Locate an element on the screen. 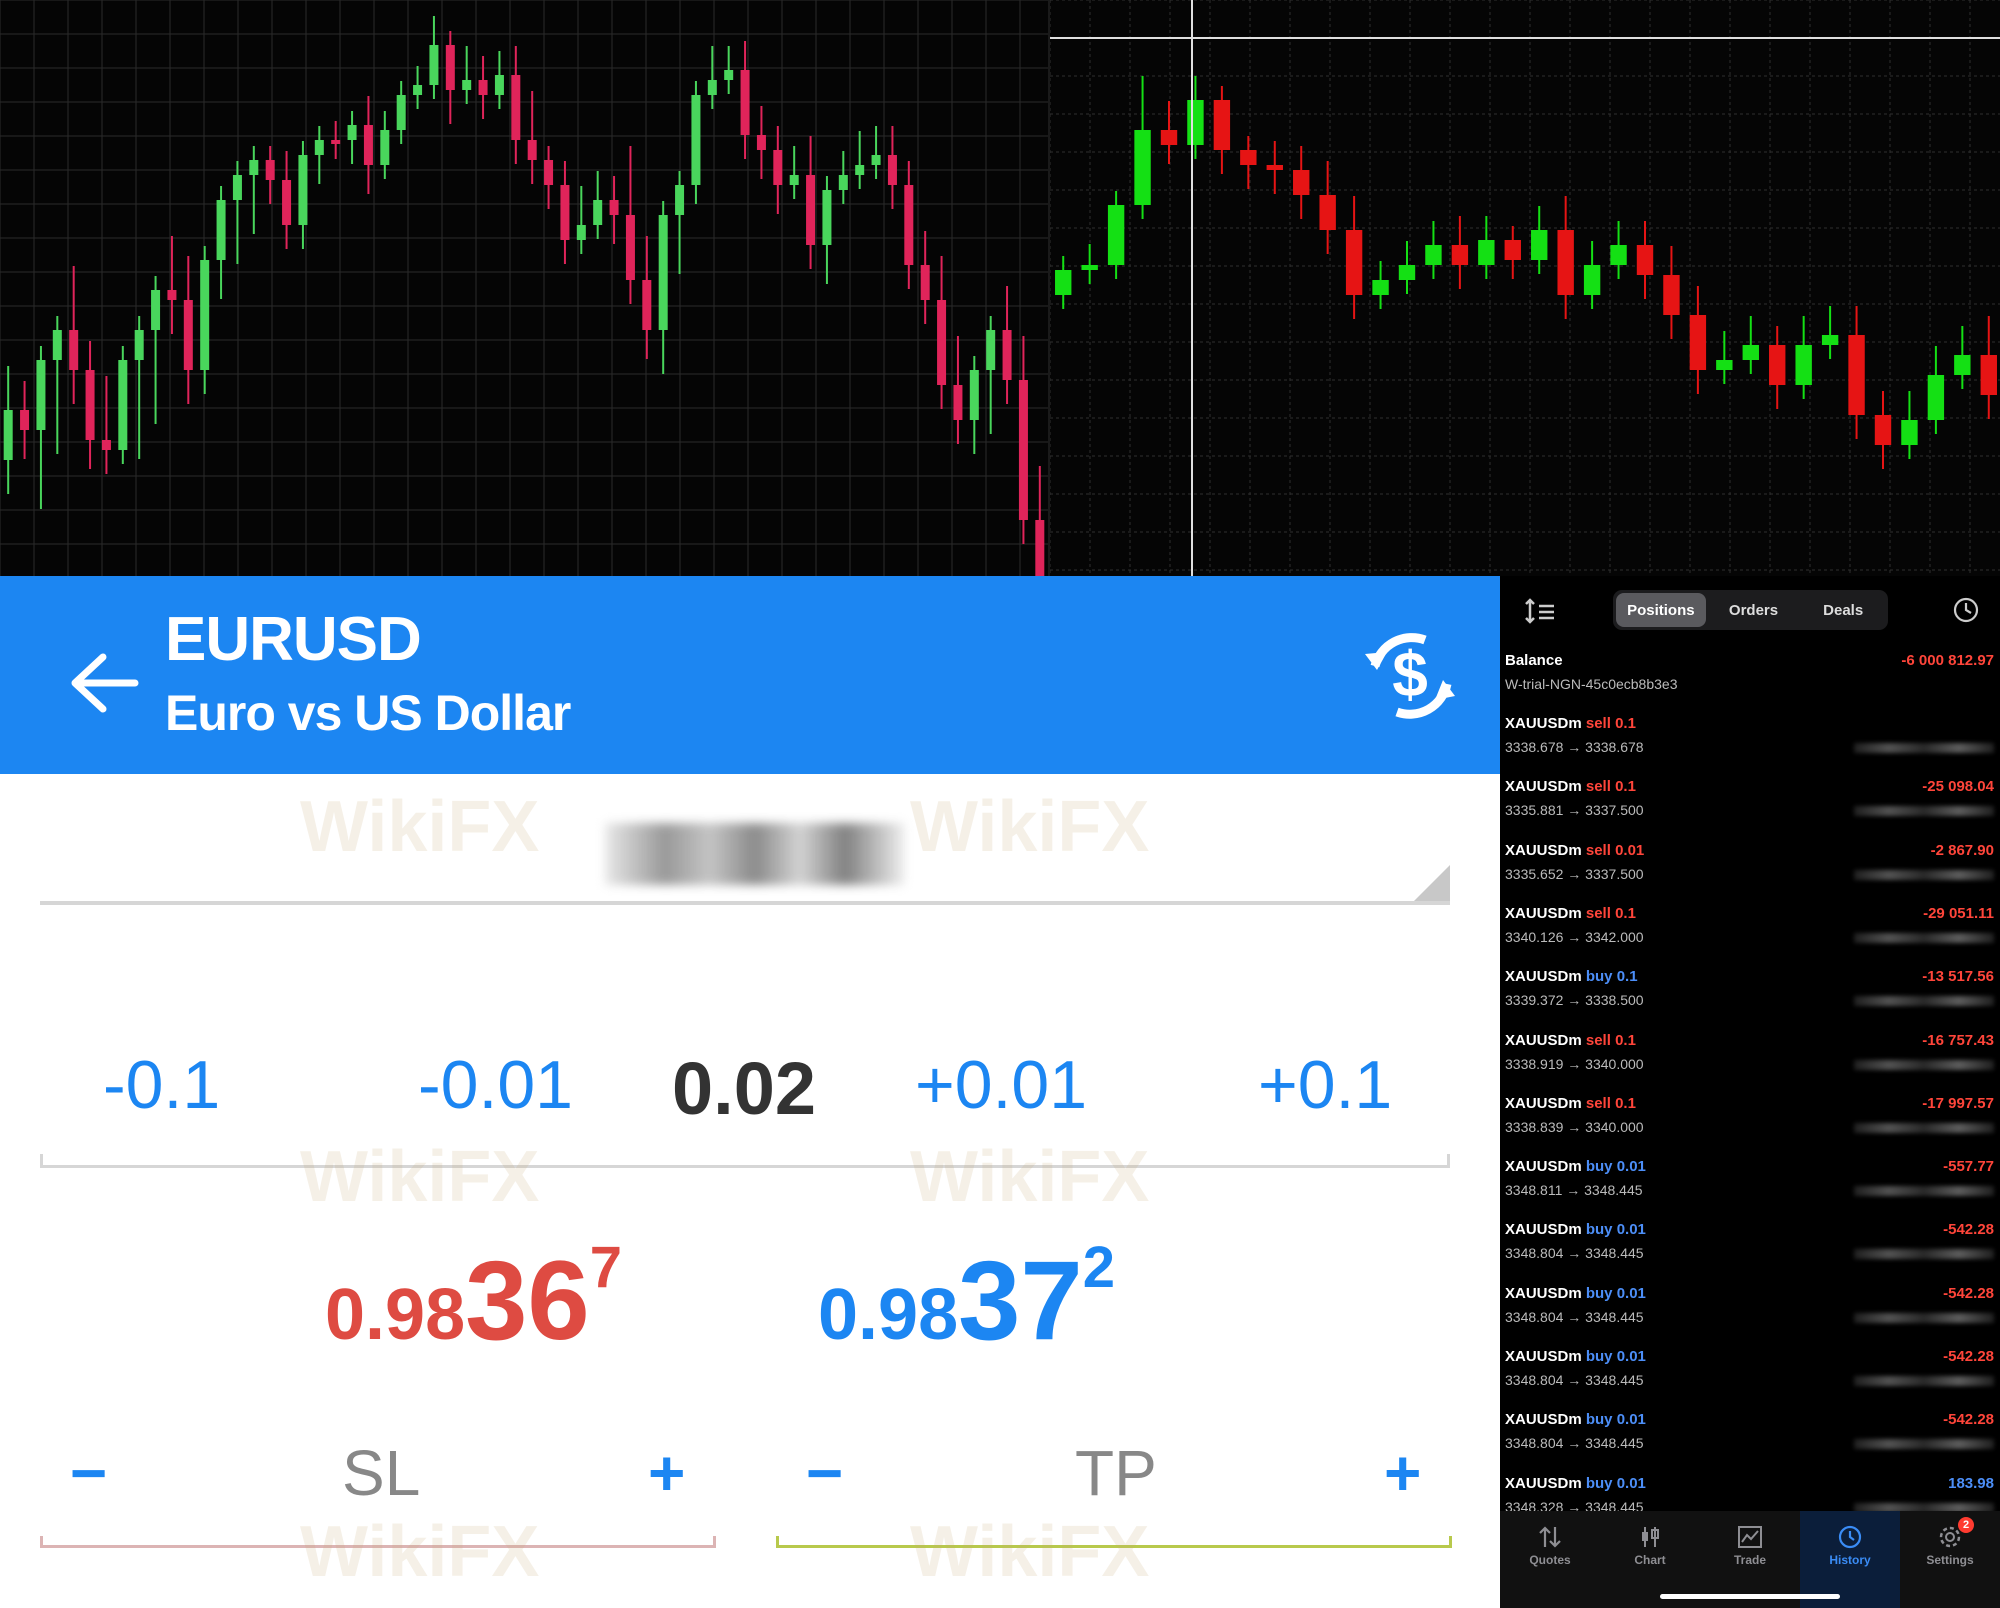 This screenshot has width=2000, height=1608. volume-minus-0-1-button: -0.1 is located at coordinates (161, 1085).